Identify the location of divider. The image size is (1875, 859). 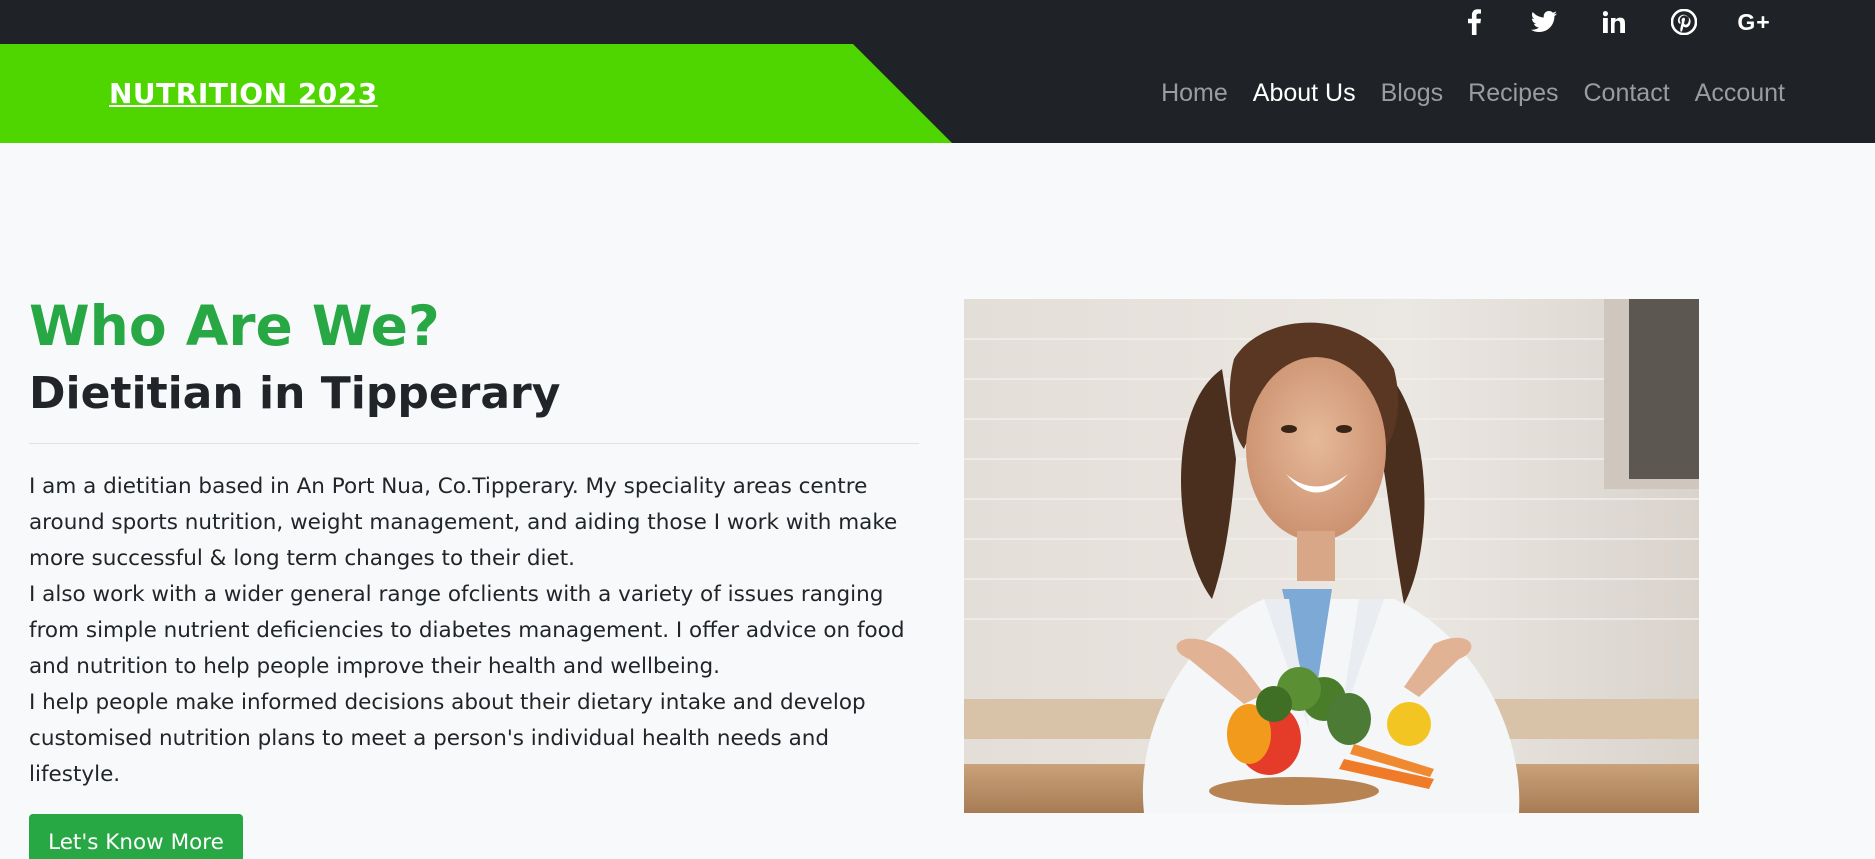
(474, 443).